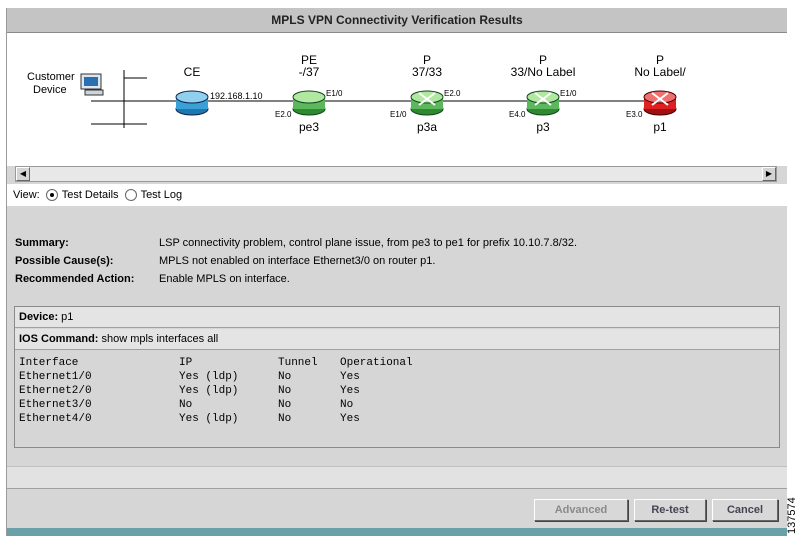  Describe the element at coordinates (160, 339) in the screenshot. I see `ios-command-value: show mpls interfaces all` at that location.